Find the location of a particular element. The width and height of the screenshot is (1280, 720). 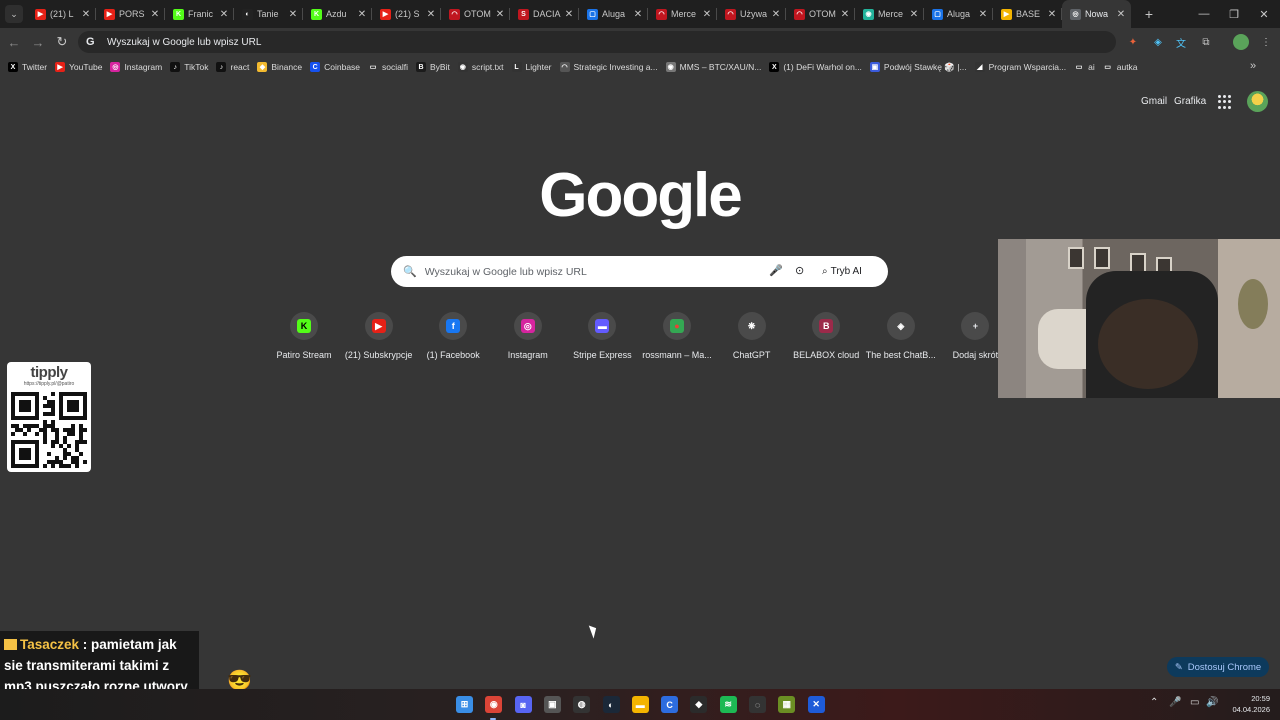

bookmark-item: ▭ socialfi is located at coordinates (388, 67).